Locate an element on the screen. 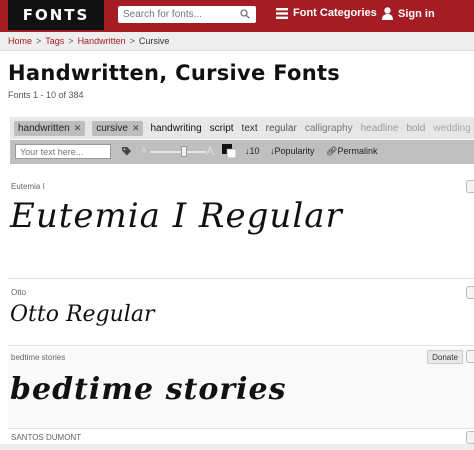  tag-label: handwritten is located at coordinates (44, 128).